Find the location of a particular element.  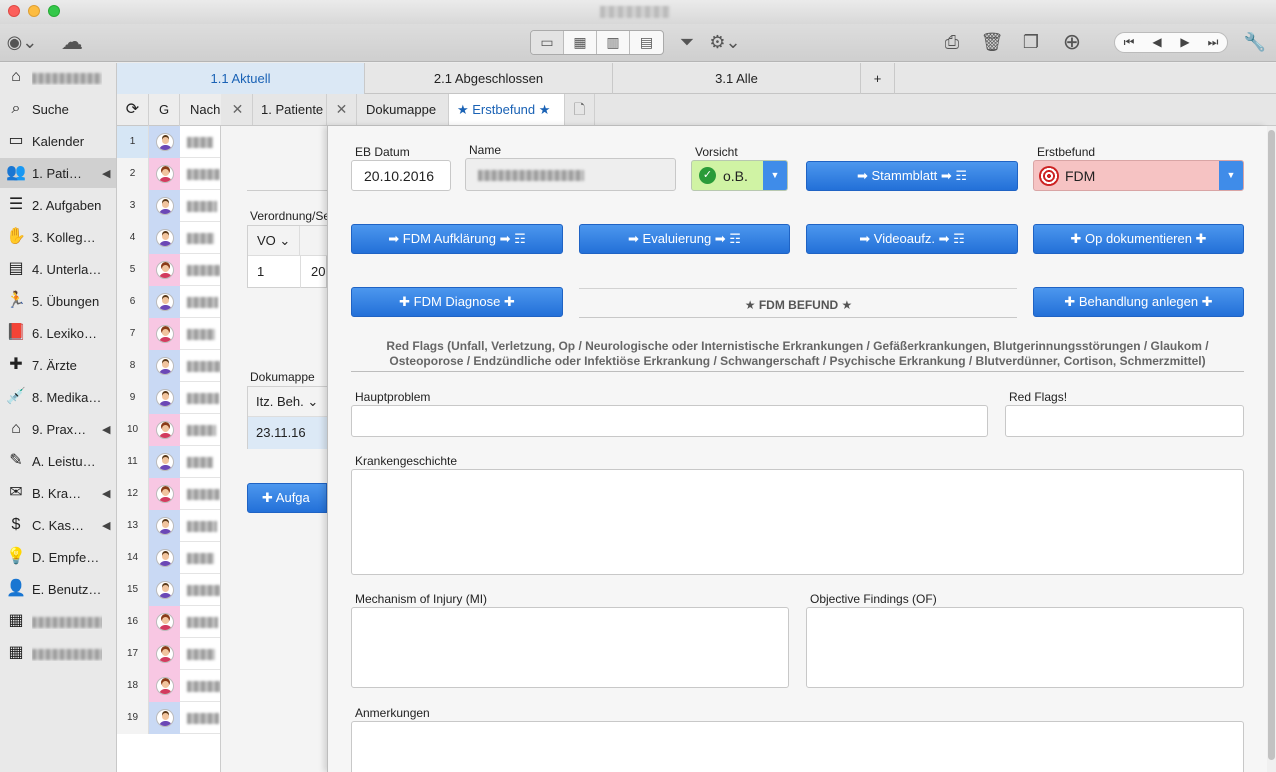

fdm-diagnose-button: ✚ FDM Diagnose ✚ is located at coordinates (457, 302).